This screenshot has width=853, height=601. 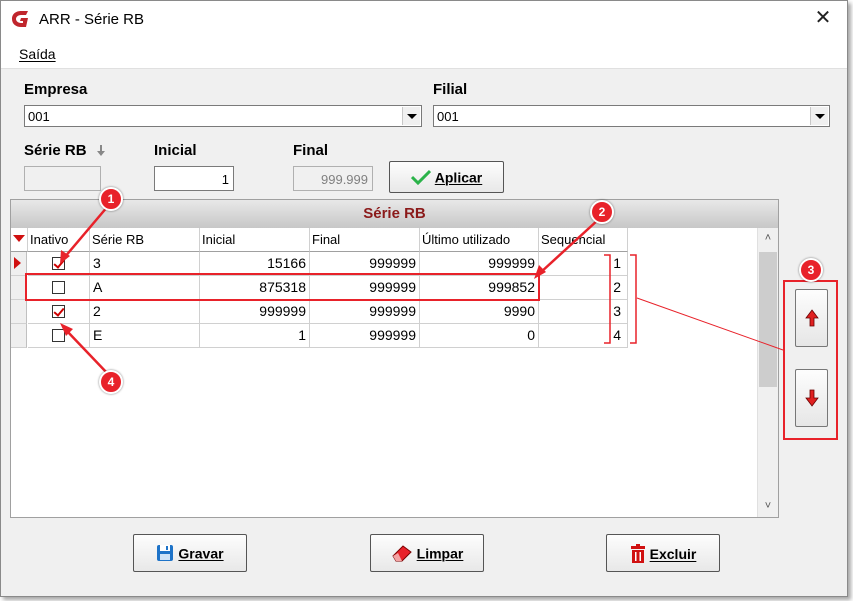 I want to click on annotation-buttons-highlight, so click(x=810, y=360).